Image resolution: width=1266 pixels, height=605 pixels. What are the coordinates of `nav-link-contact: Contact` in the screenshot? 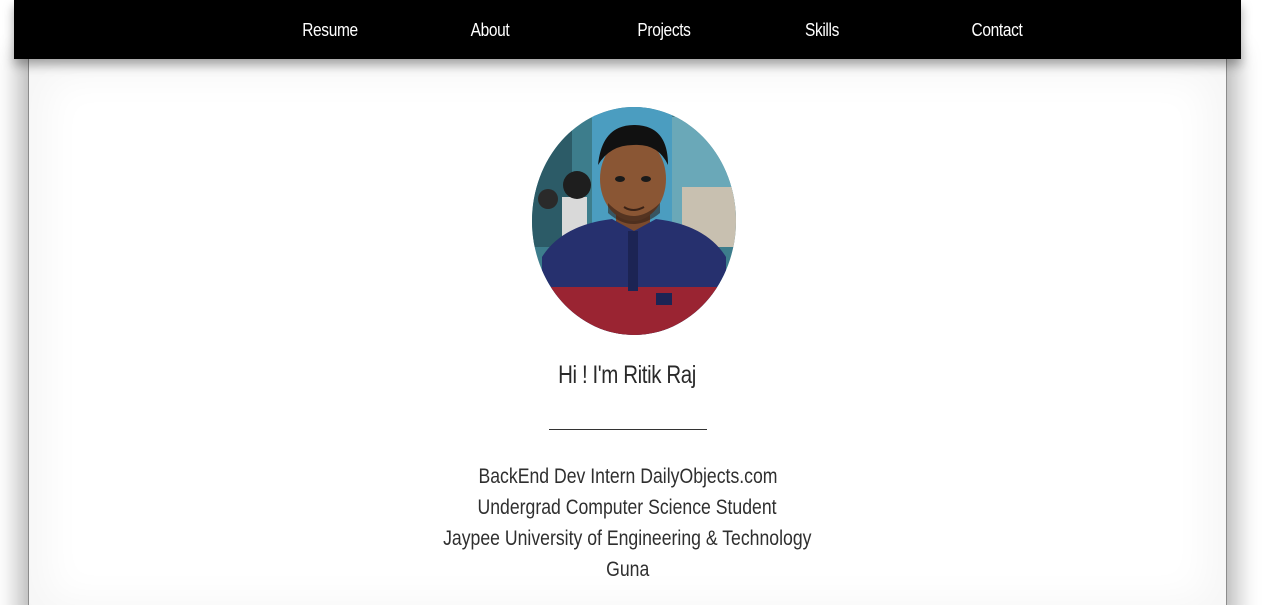 It's located at (996, 29).